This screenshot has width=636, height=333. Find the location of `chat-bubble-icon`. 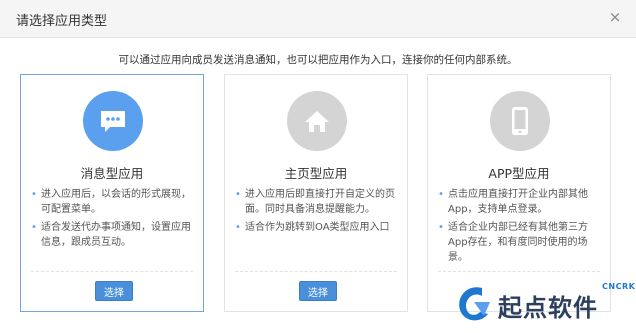

chat-bubble-icon is located at coordinates (113, 121).